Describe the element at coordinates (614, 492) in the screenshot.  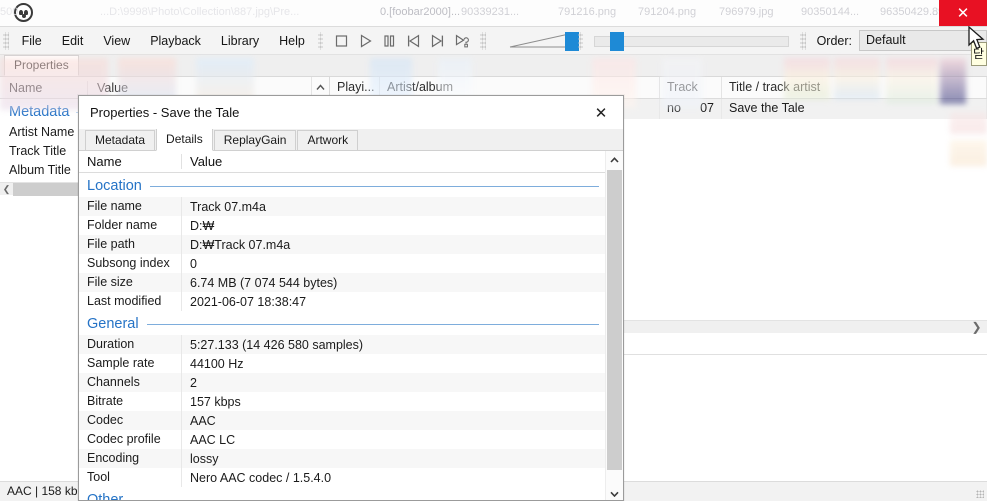
I see `chevron-down-icon` at that location.